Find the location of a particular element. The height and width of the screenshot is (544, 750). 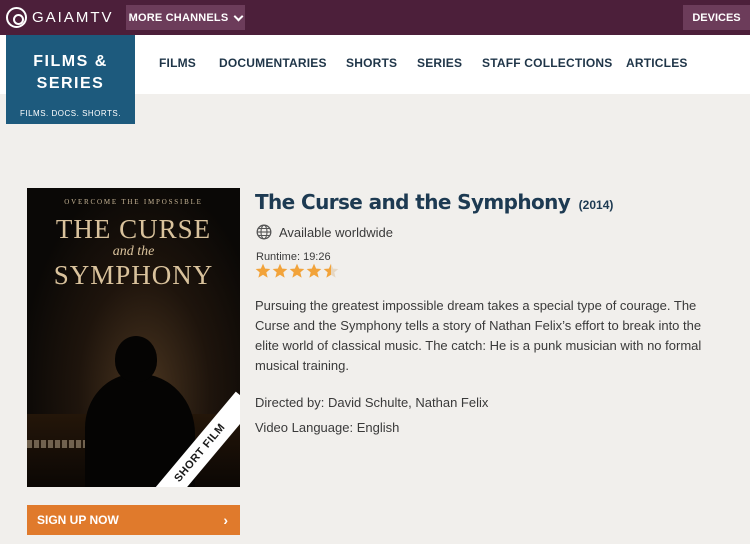

chevron-down-icon is located at coordinates (238, 16).